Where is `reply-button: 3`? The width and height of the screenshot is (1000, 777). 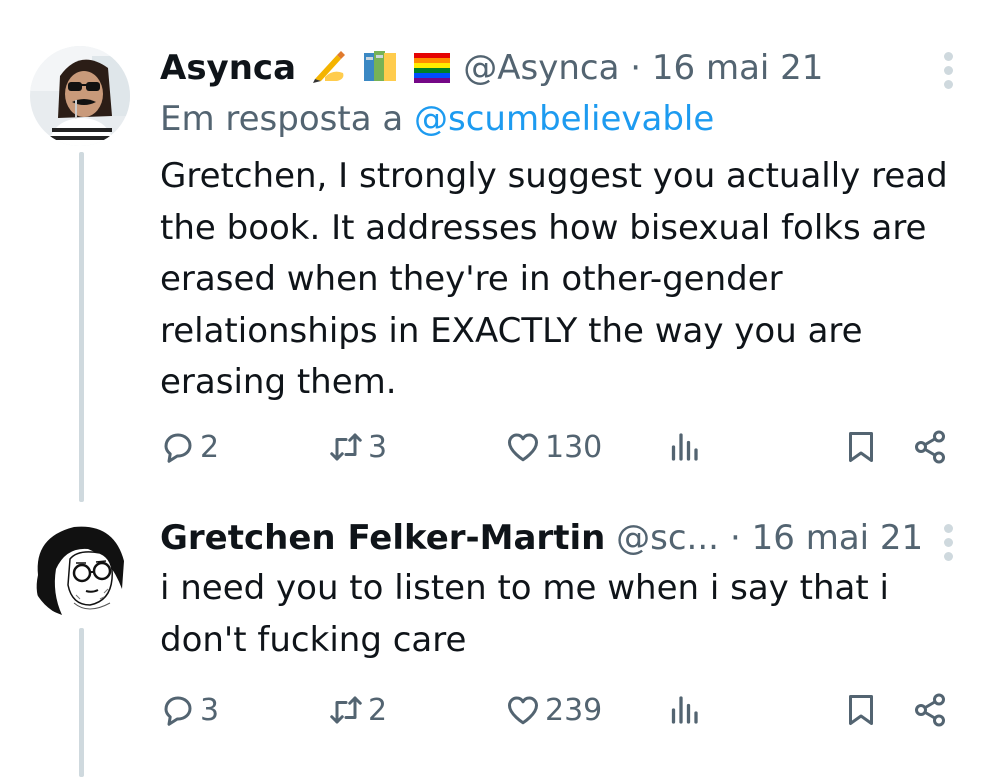
reply-button: 3 is located at coordinates (189, 710).